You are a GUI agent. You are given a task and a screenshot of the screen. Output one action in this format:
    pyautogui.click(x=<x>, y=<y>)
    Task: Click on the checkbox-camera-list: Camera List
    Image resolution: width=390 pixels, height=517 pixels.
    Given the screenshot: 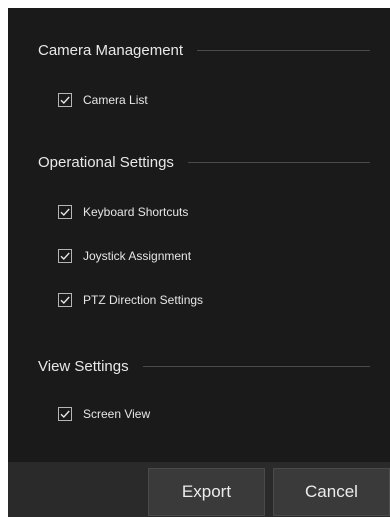 What is the action you would take?
    pyautogui.click(x=103, y=100)
    